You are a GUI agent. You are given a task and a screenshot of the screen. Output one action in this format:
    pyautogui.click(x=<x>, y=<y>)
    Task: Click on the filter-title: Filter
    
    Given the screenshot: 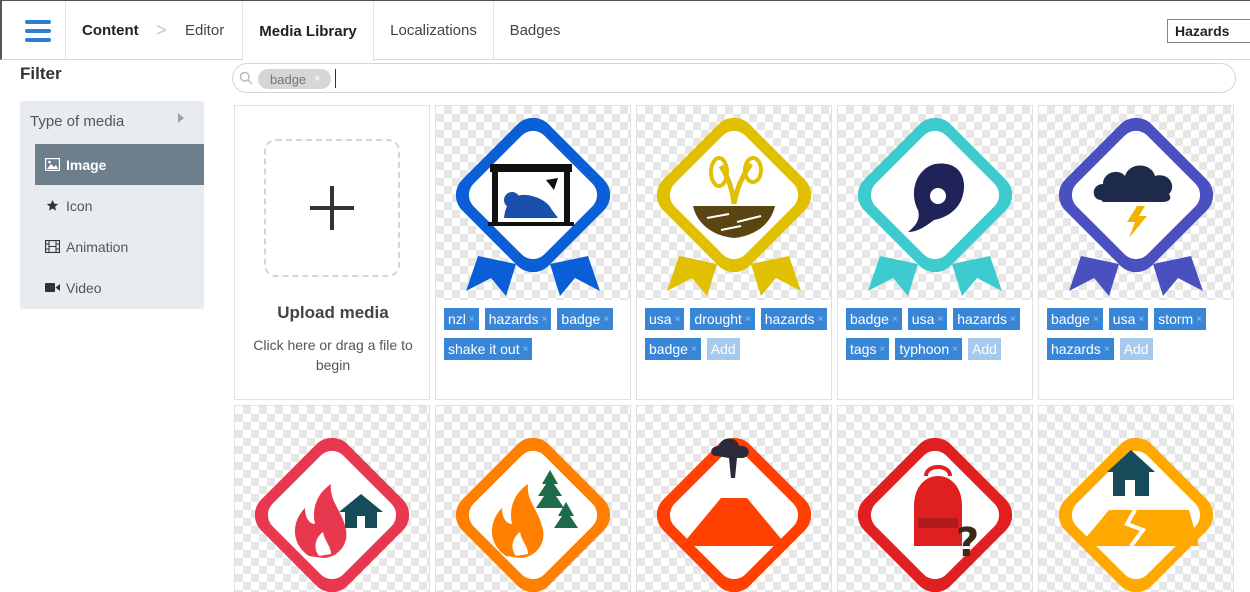 What is the action you would take?
    pyautogui.click(x=41, y=73)
    